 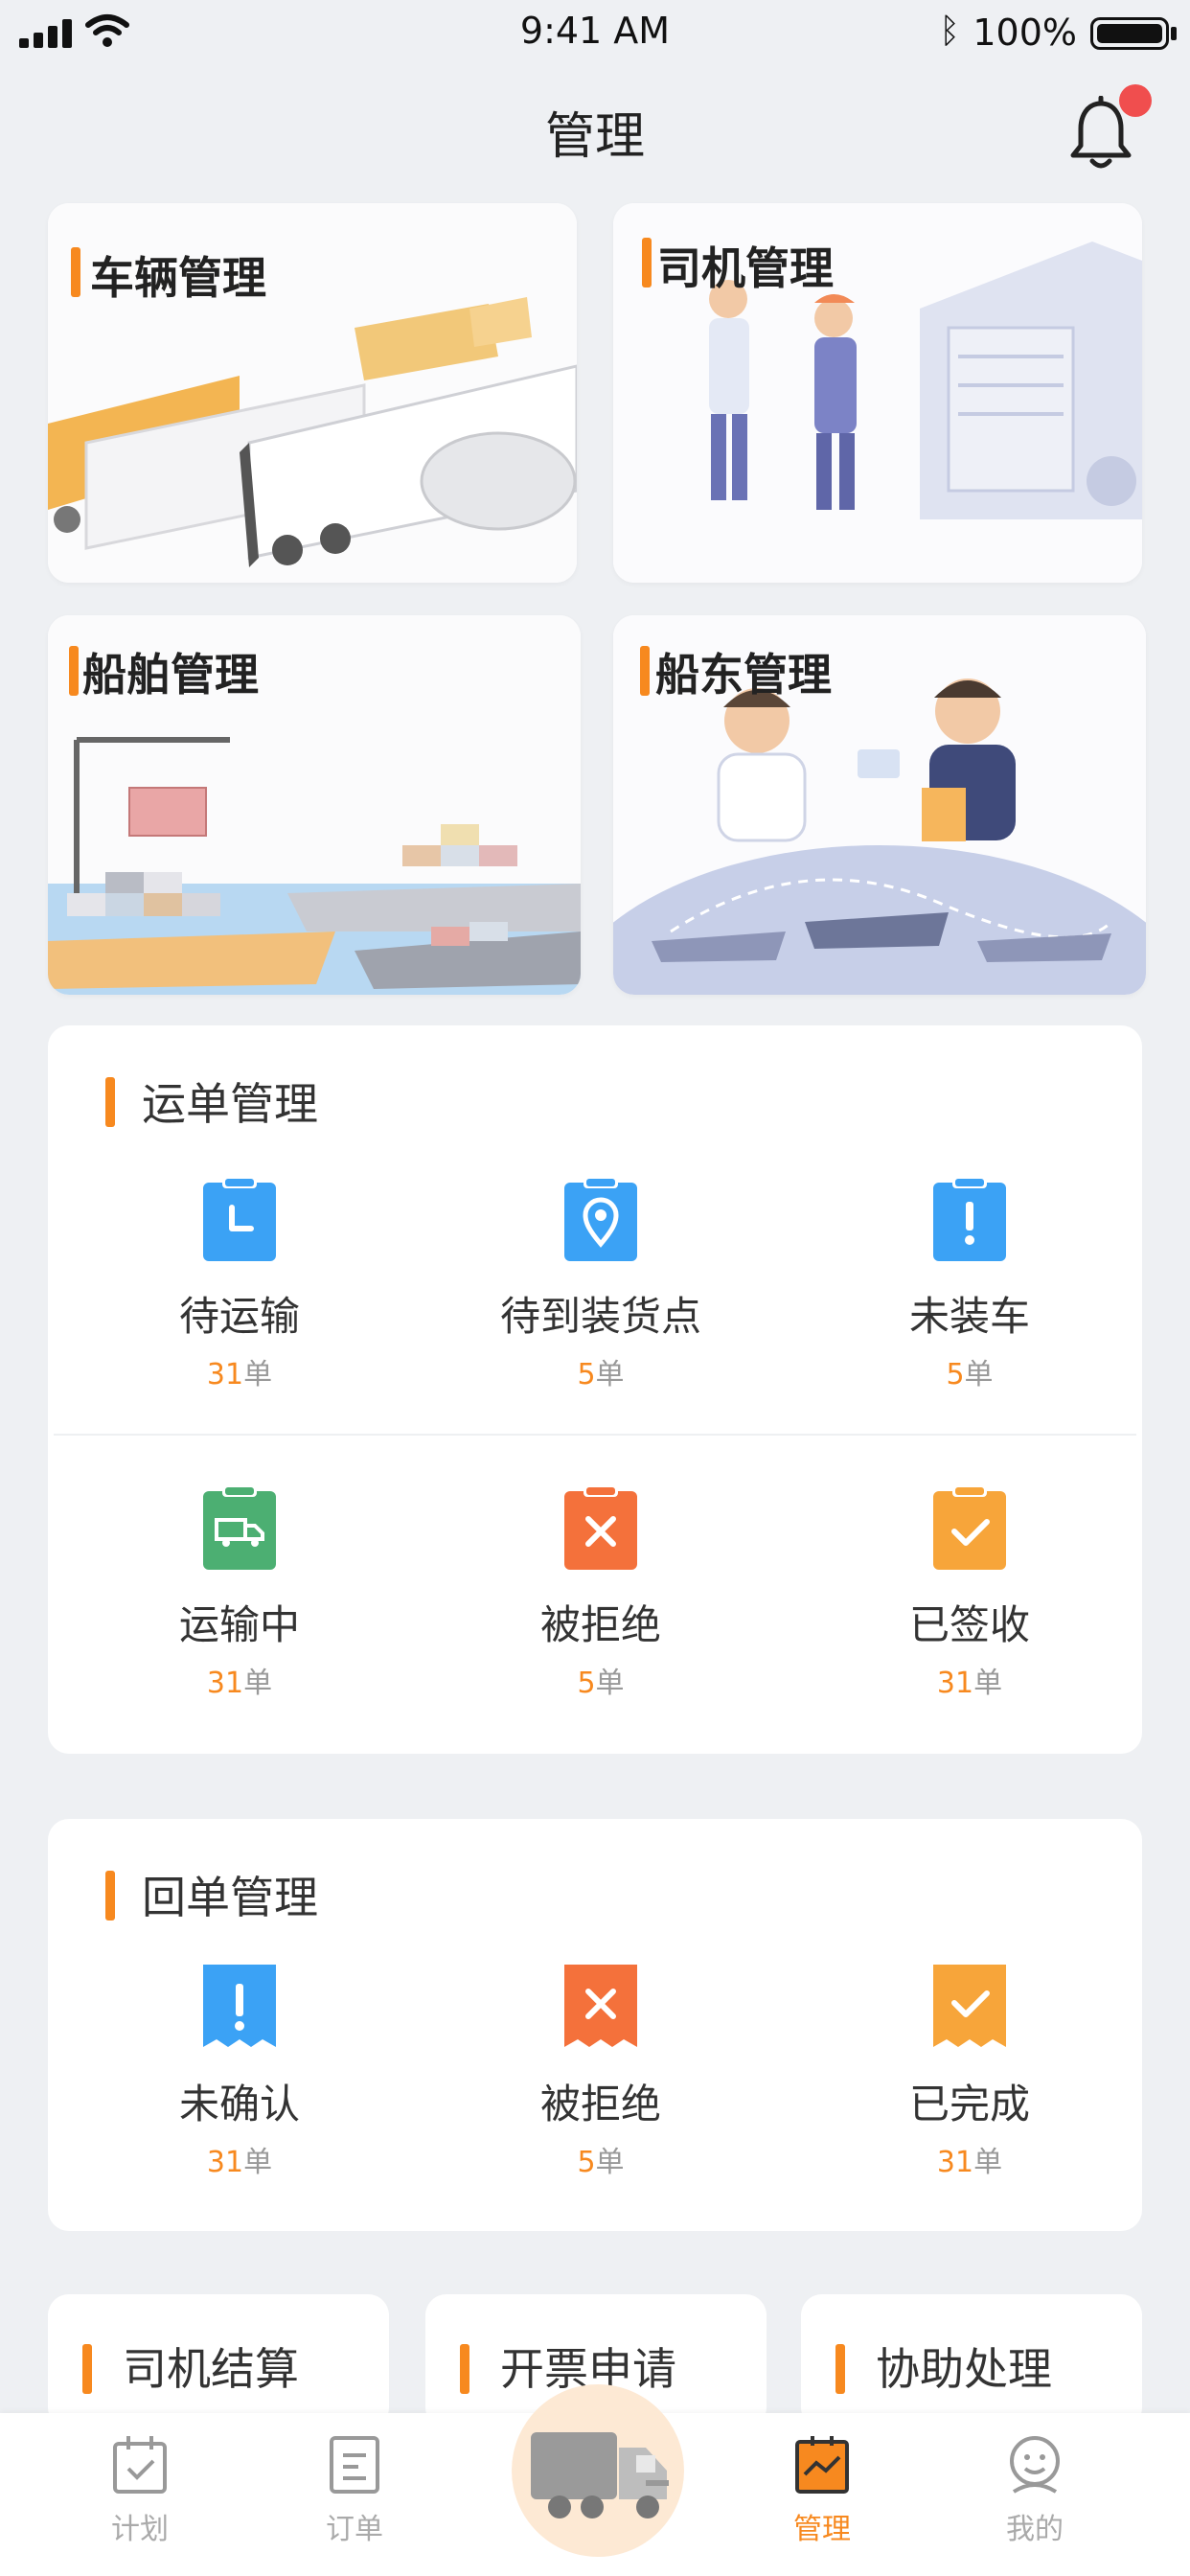 What do you see at coordinates (950, 31) in the screenshot?
I see `bluetooth-icon: ᛒ` at bounding box center [950, 31].